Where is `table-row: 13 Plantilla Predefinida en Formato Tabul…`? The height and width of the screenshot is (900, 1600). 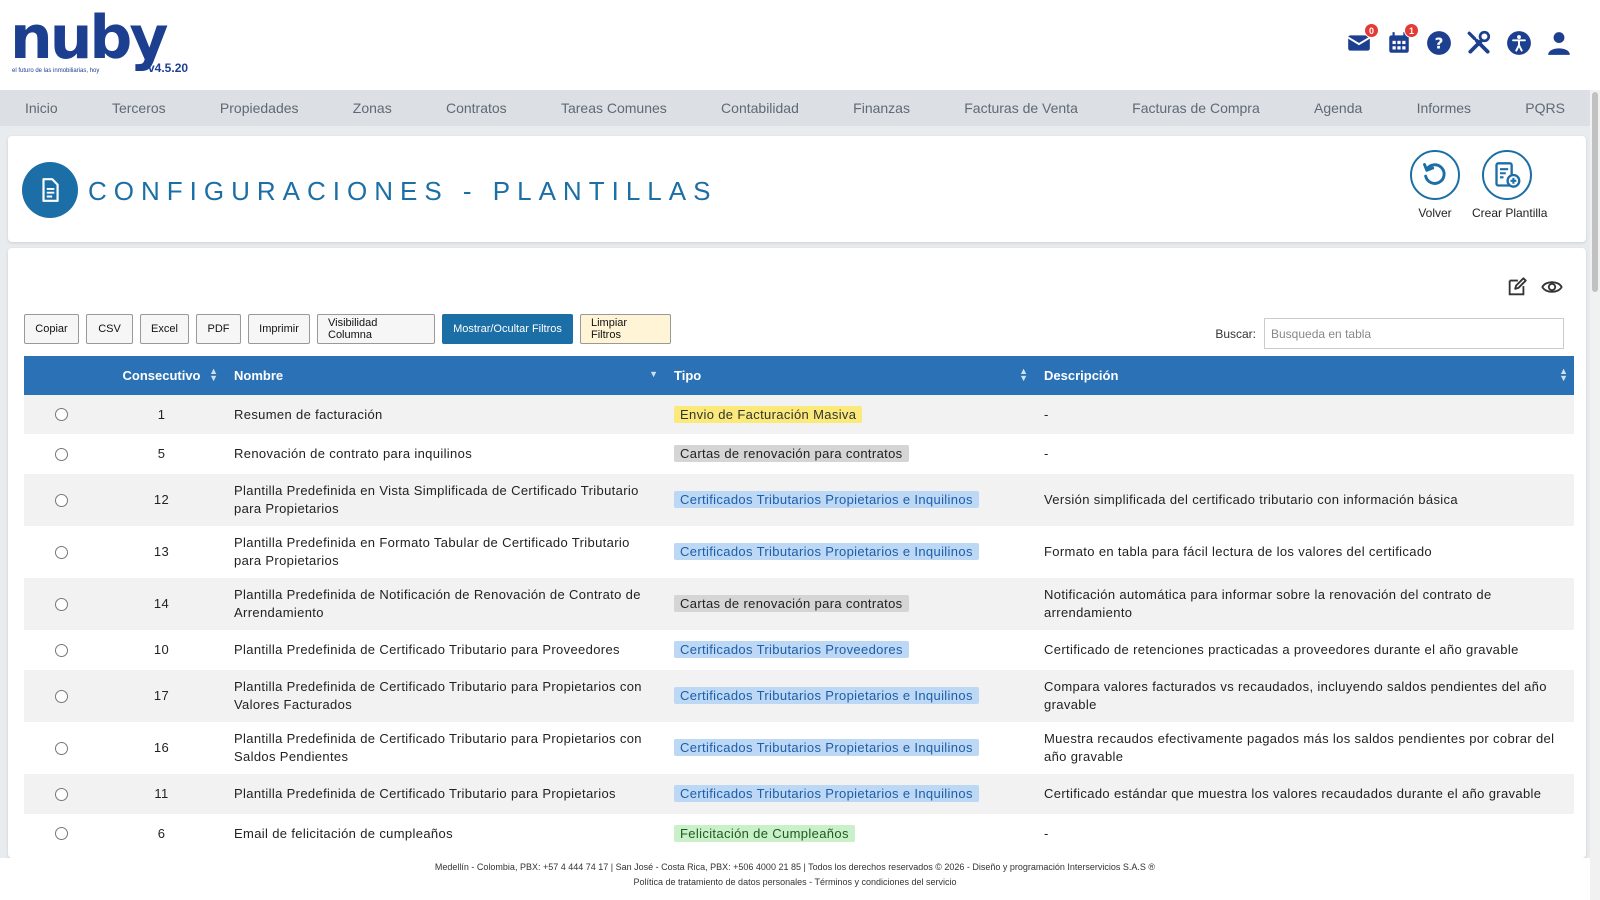
table-row: 13 Plantilla Predefinida en Formato Tabul… is located at coordinates (799, 552).